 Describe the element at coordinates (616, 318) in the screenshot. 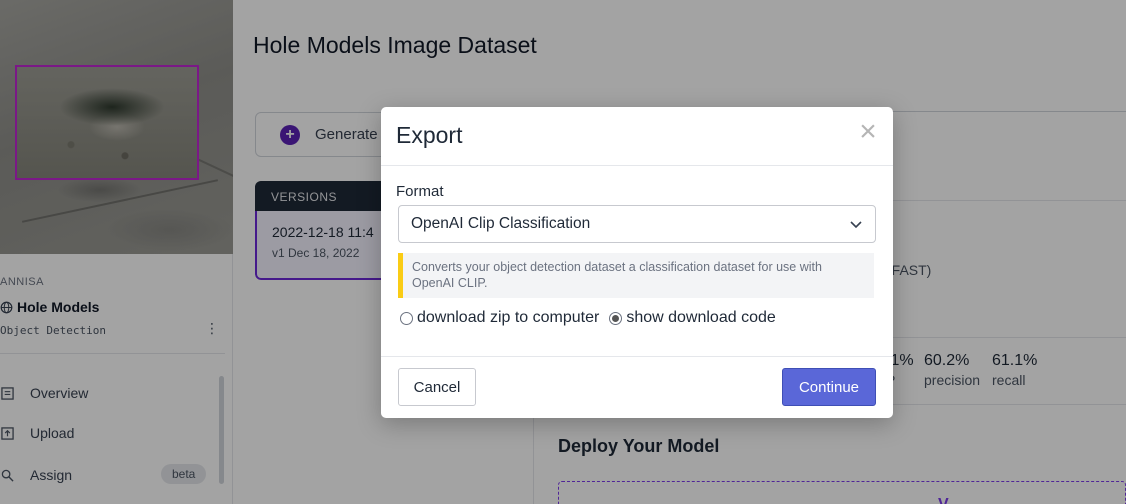

I see `radio-button-selected` at that location.